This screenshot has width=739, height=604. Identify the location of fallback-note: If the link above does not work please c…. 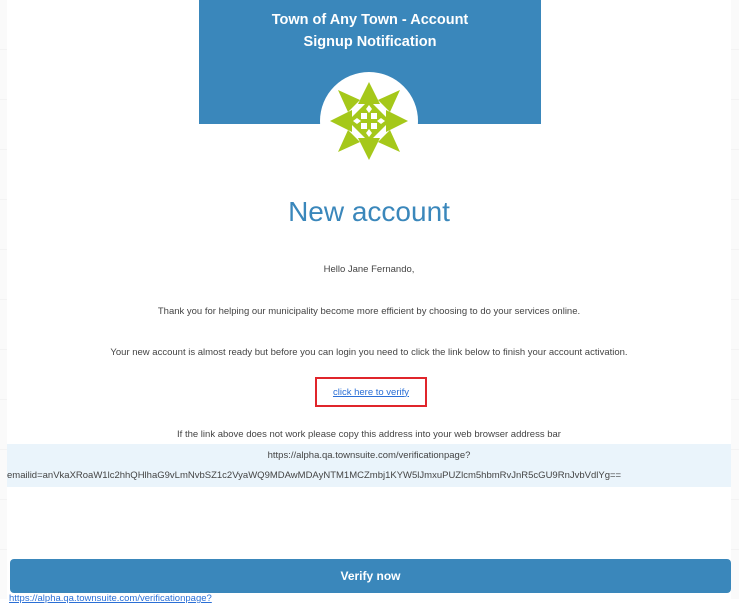
(369, 434).